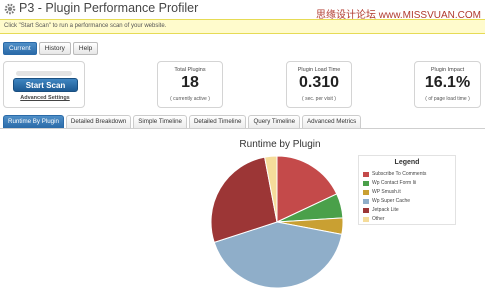 This screenshot has height=297, width=485. I want to click on start-scan-button: Start Scan, so click(45, 85).